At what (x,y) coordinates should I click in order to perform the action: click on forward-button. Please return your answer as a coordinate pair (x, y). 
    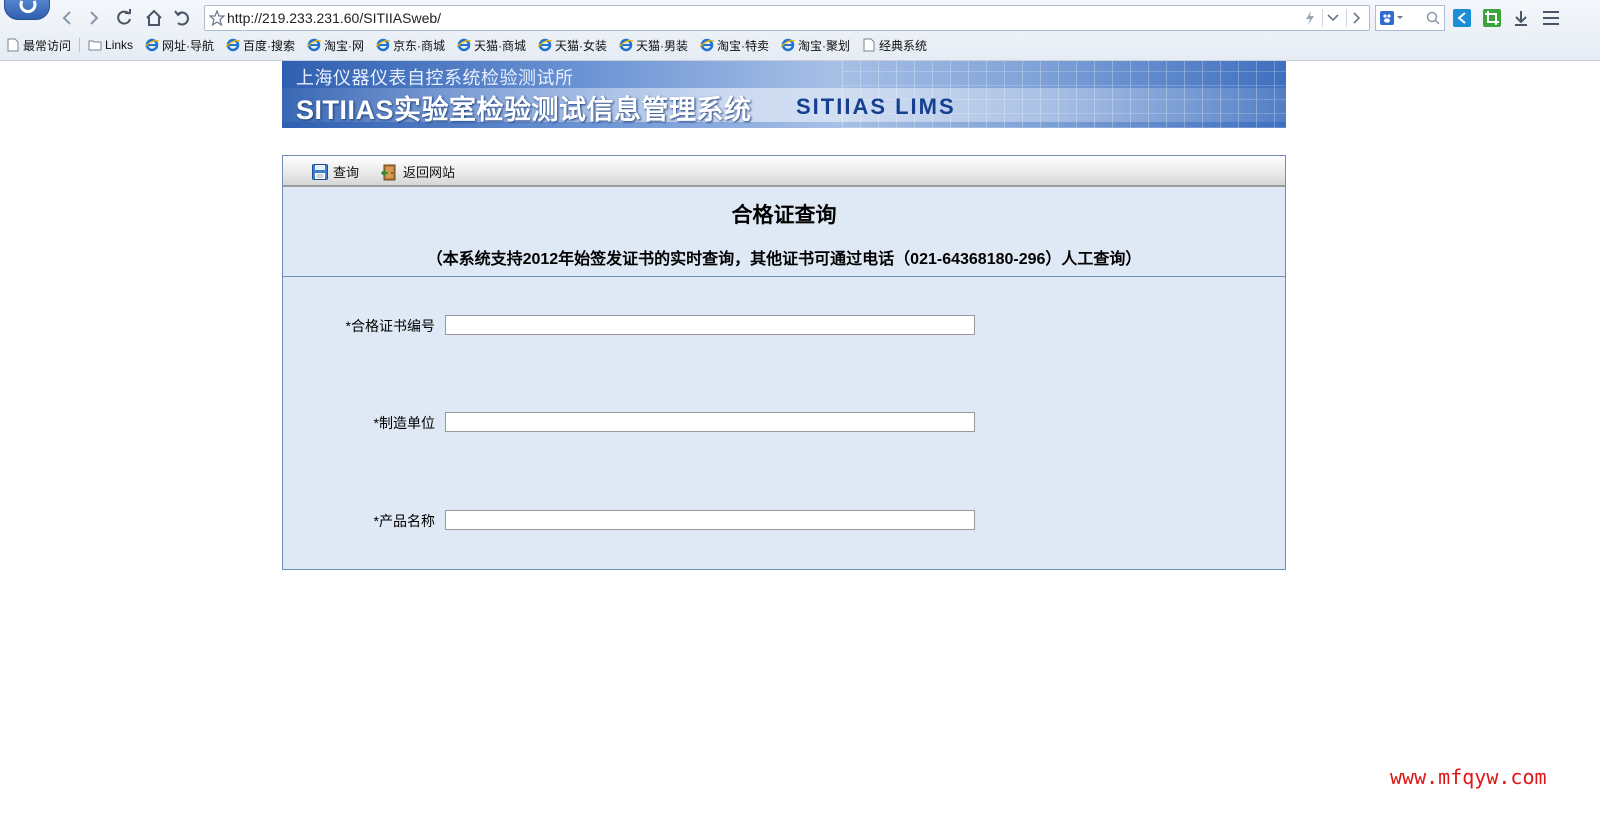
    Looking at the image, I should click on (94, 18).